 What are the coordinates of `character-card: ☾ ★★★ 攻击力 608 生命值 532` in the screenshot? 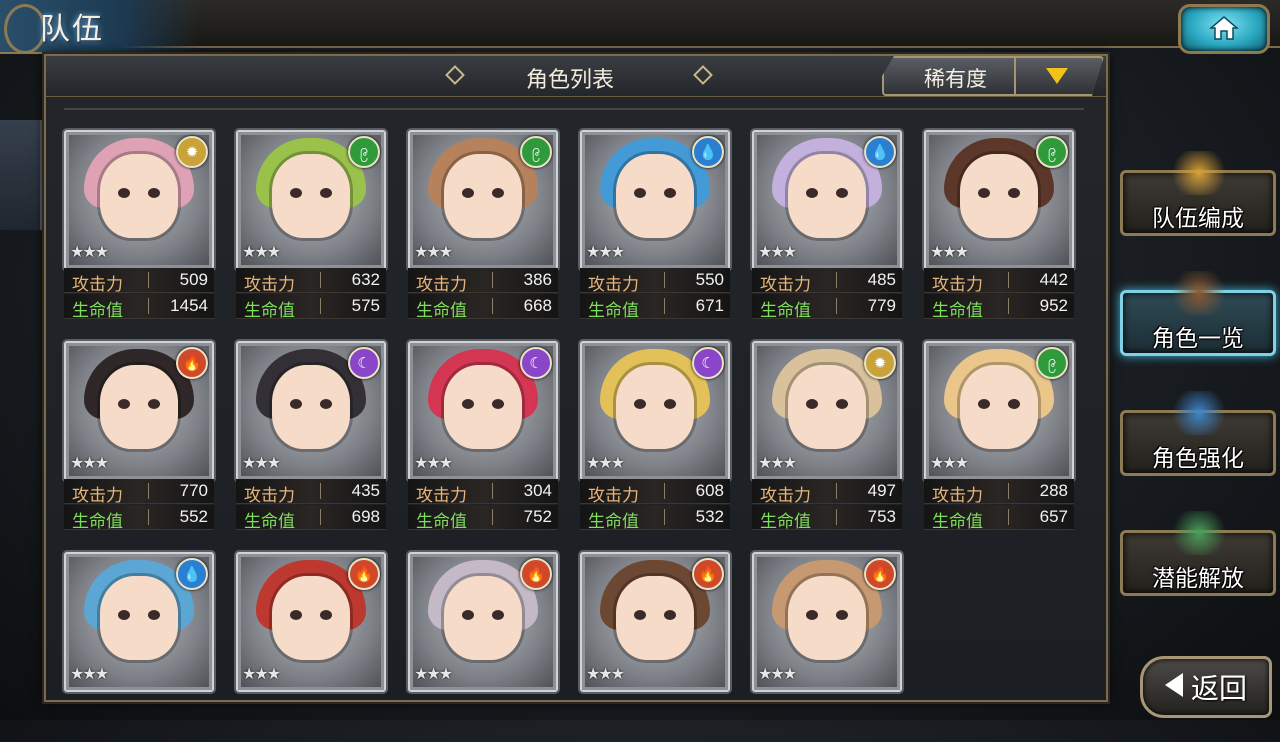 It's located at (655, 436).